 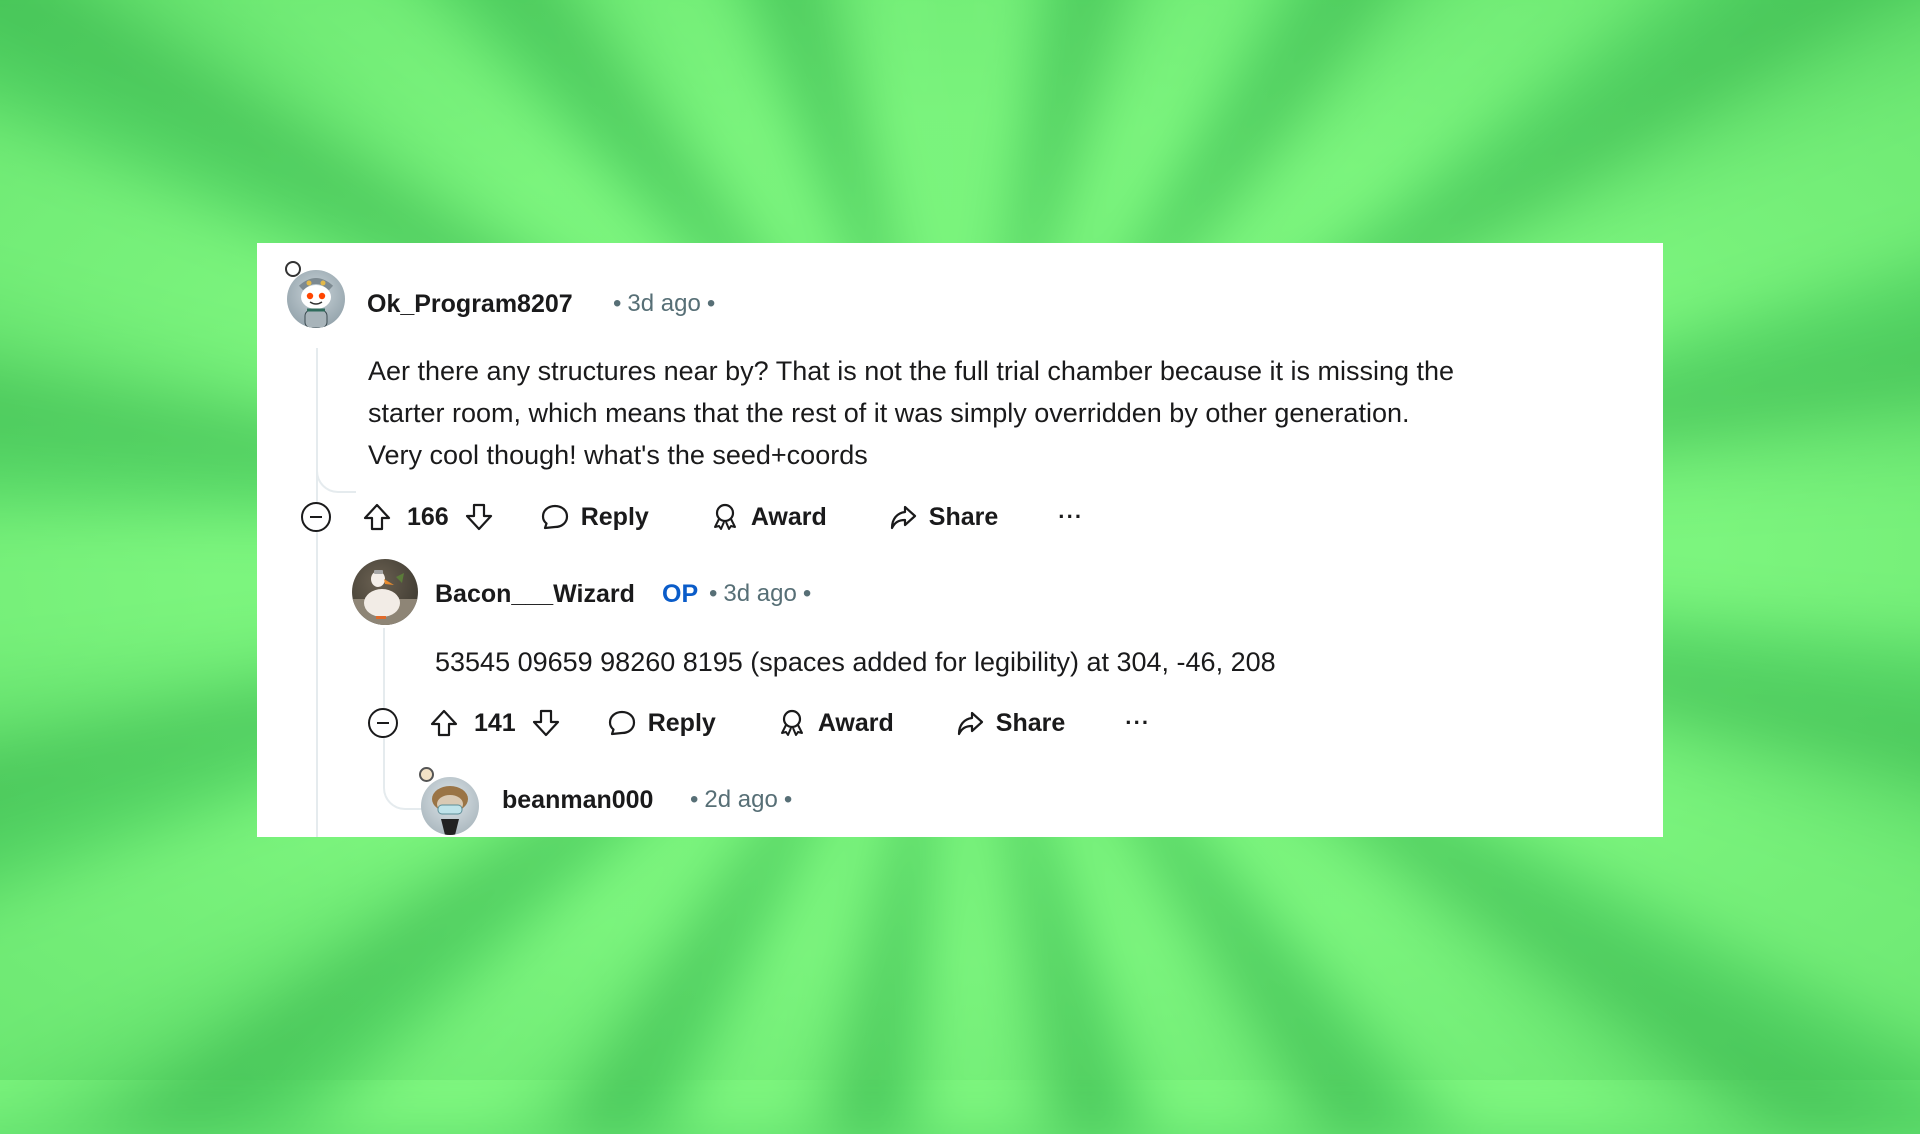 I want to click on comment-body-line: Very cool though! what's the seed+coords, so click(x=618, y=455).